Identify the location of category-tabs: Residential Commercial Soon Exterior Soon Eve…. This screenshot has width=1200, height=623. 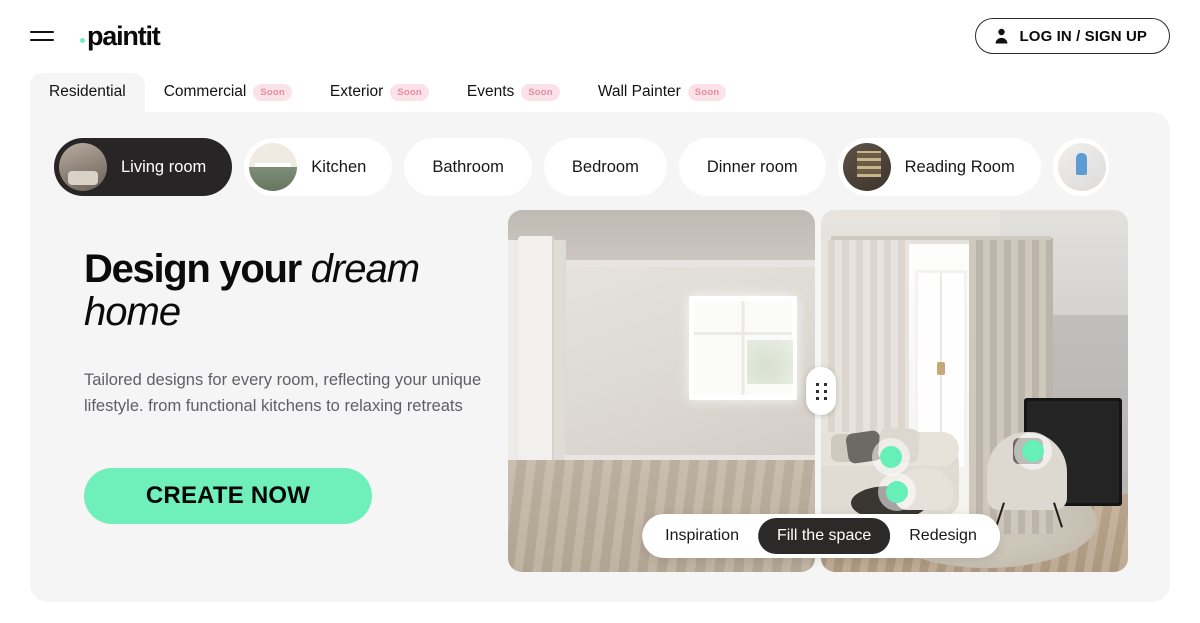
(600, 92).